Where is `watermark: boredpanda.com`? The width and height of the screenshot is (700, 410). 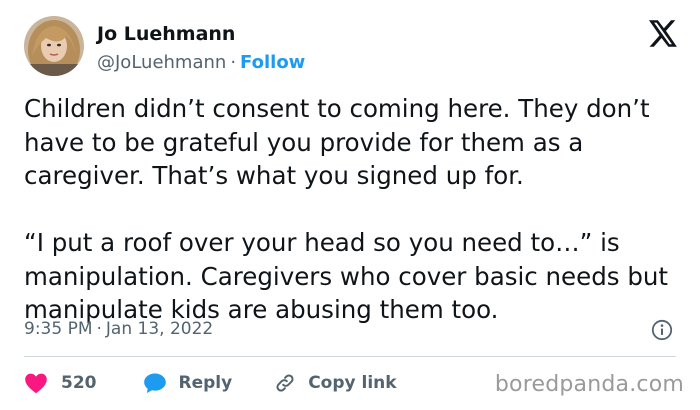
watermark: boredpanda.com is located at coordinates (589, 384).